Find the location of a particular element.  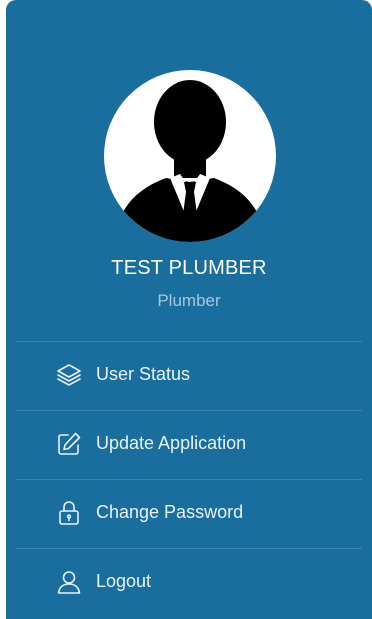

user-icon is located at coordinates (69, 582).